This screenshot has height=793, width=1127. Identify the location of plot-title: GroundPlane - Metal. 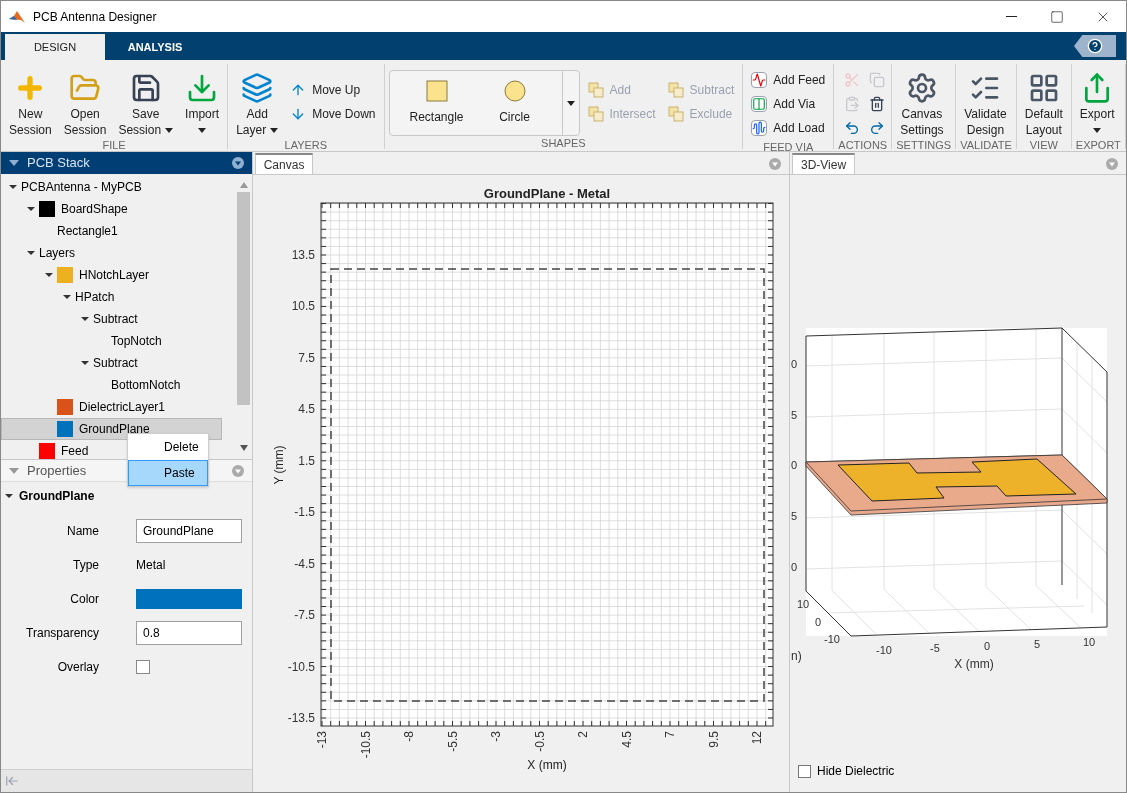
(546, 193).